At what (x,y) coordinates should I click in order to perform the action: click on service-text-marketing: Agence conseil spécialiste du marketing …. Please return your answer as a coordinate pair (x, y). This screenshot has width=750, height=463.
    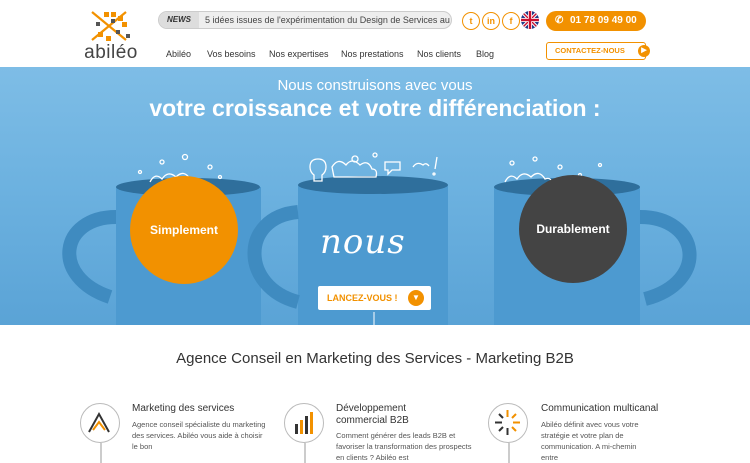
    Looking at the image, I should click on (199, 435).